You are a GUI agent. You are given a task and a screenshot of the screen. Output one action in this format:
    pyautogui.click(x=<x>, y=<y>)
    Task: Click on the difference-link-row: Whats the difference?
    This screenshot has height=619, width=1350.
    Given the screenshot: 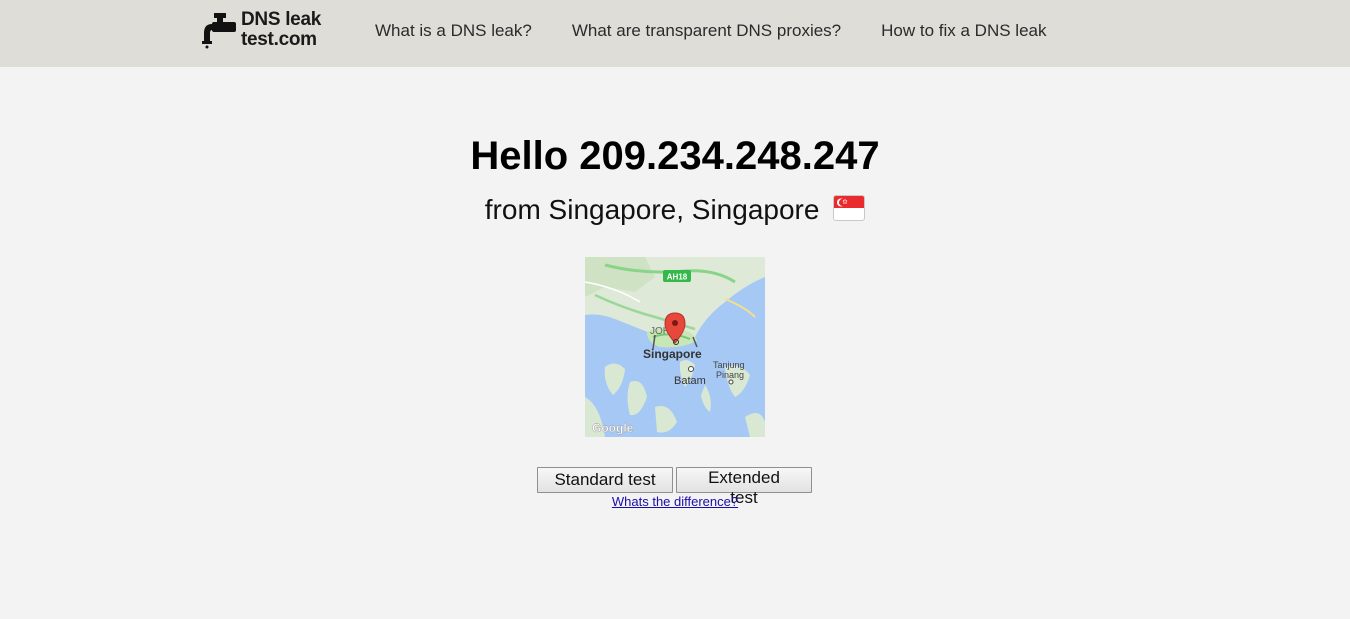 What is the action you would take?
    pyautogui.click(x=675, y=501)
    